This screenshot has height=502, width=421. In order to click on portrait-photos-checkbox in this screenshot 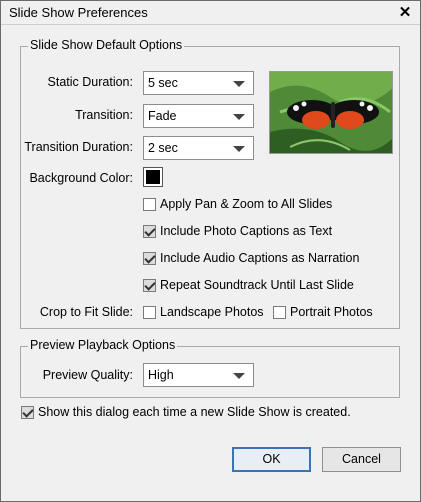, I will do `click(279, 312)`.